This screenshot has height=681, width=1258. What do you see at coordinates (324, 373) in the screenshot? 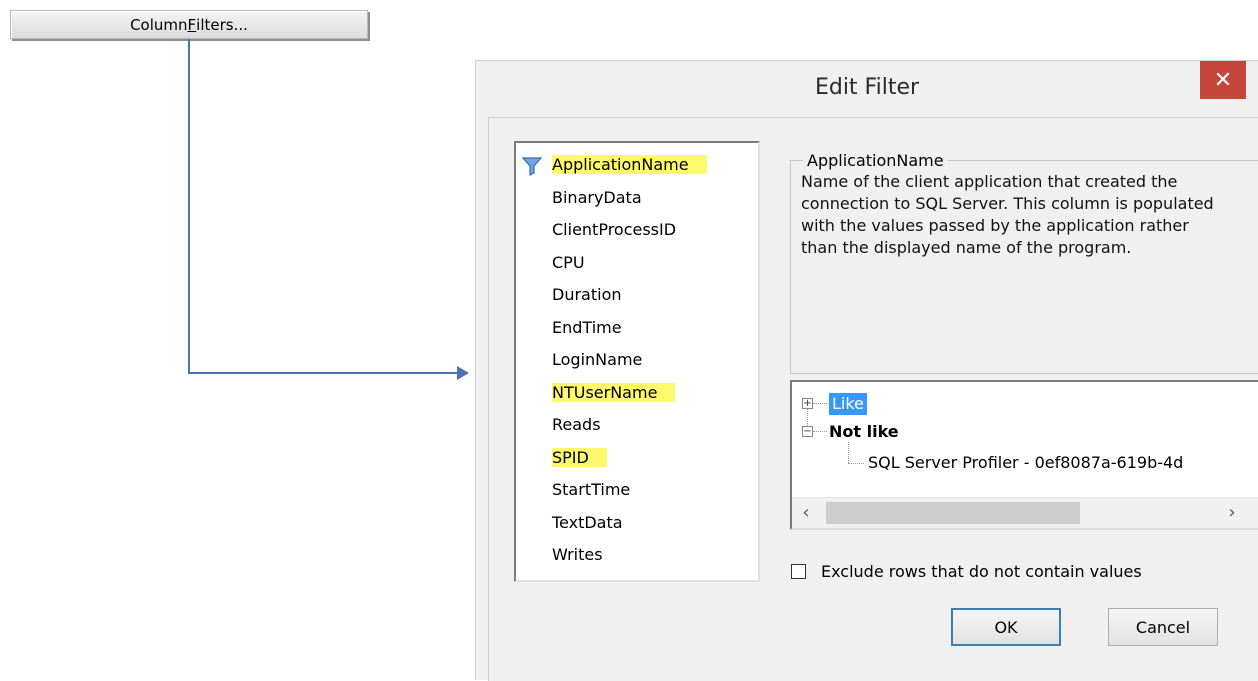
I see `connector-line-horizontal` at bounding box center [324, 373].